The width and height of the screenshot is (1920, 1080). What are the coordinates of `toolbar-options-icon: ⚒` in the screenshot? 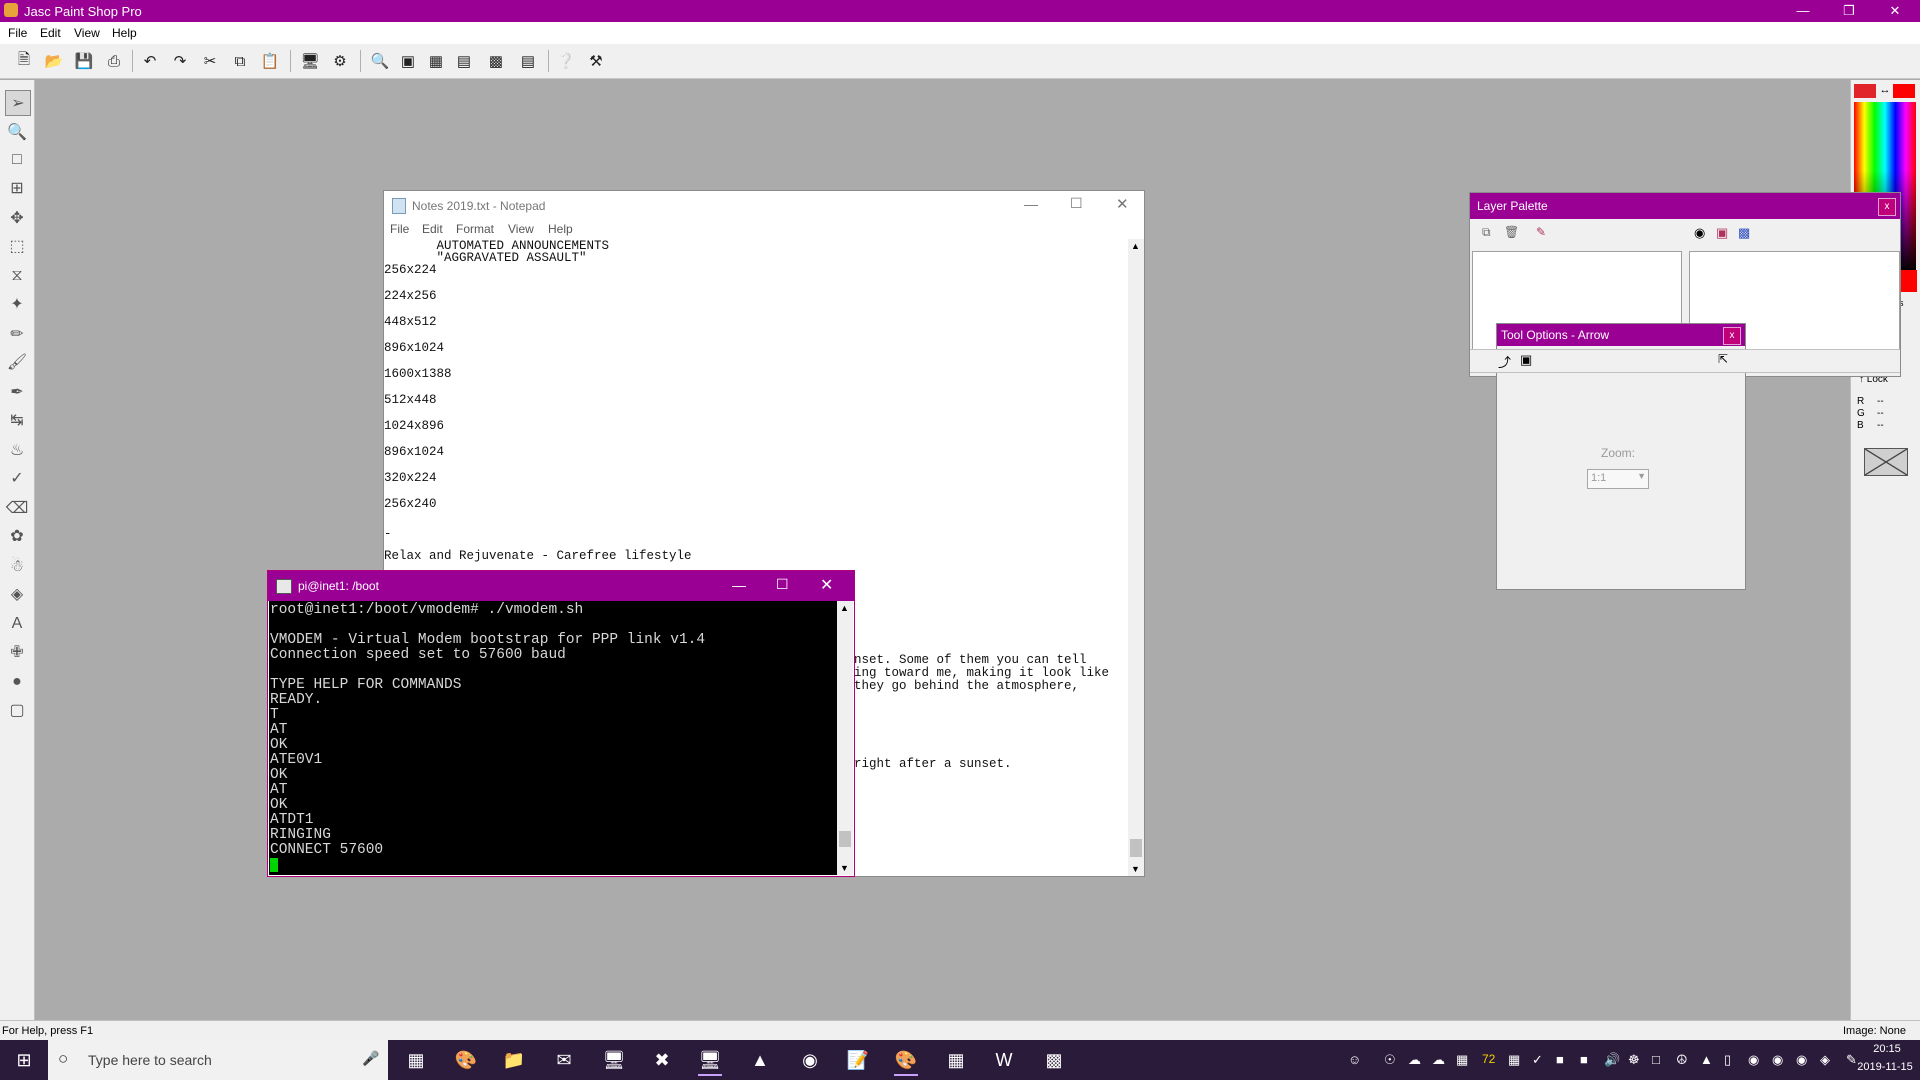 It's located at (596, 61).